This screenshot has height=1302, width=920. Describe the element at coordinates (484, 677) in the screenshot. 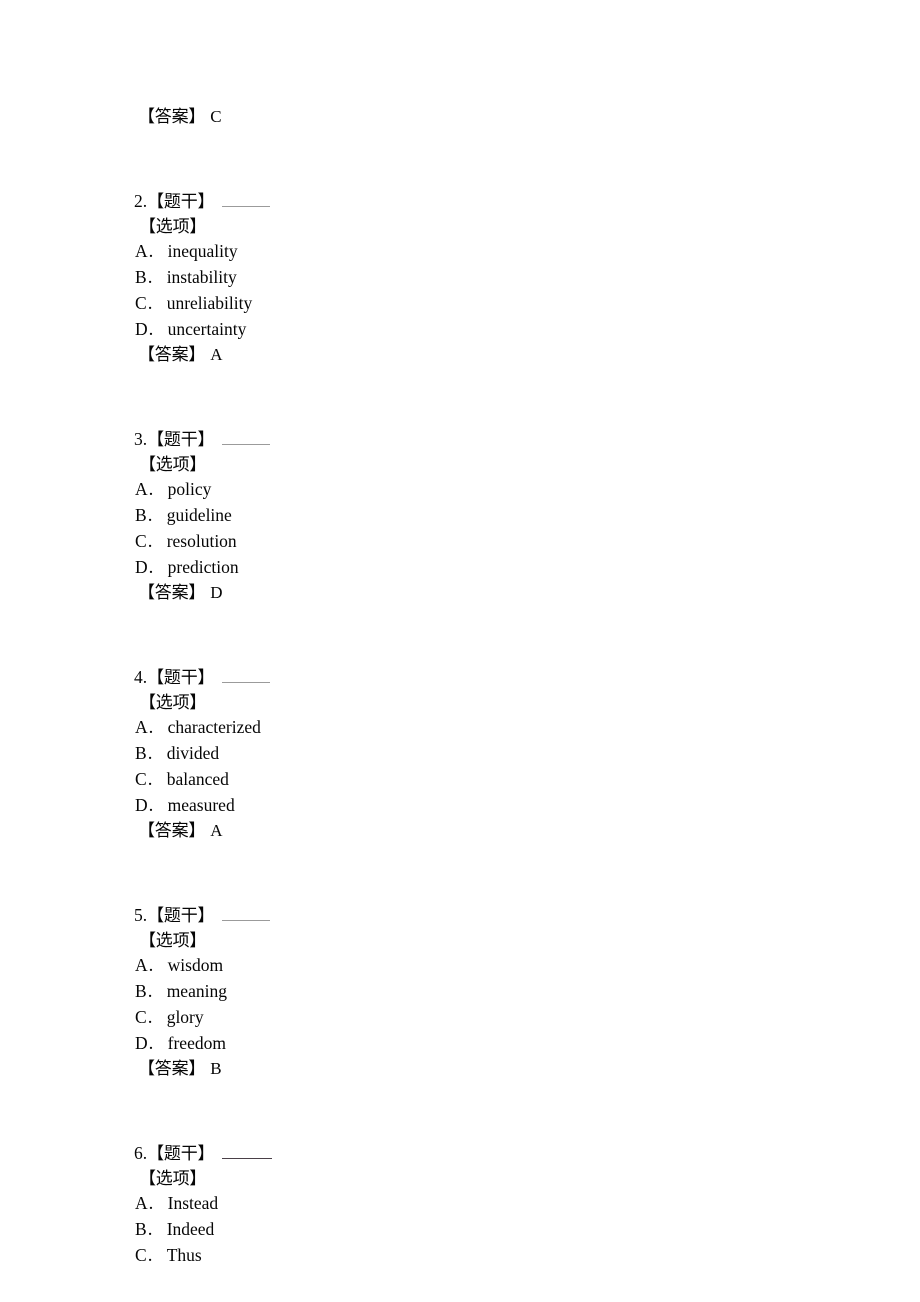

I see `question-stem-line: 4. 【题干】` at that location.